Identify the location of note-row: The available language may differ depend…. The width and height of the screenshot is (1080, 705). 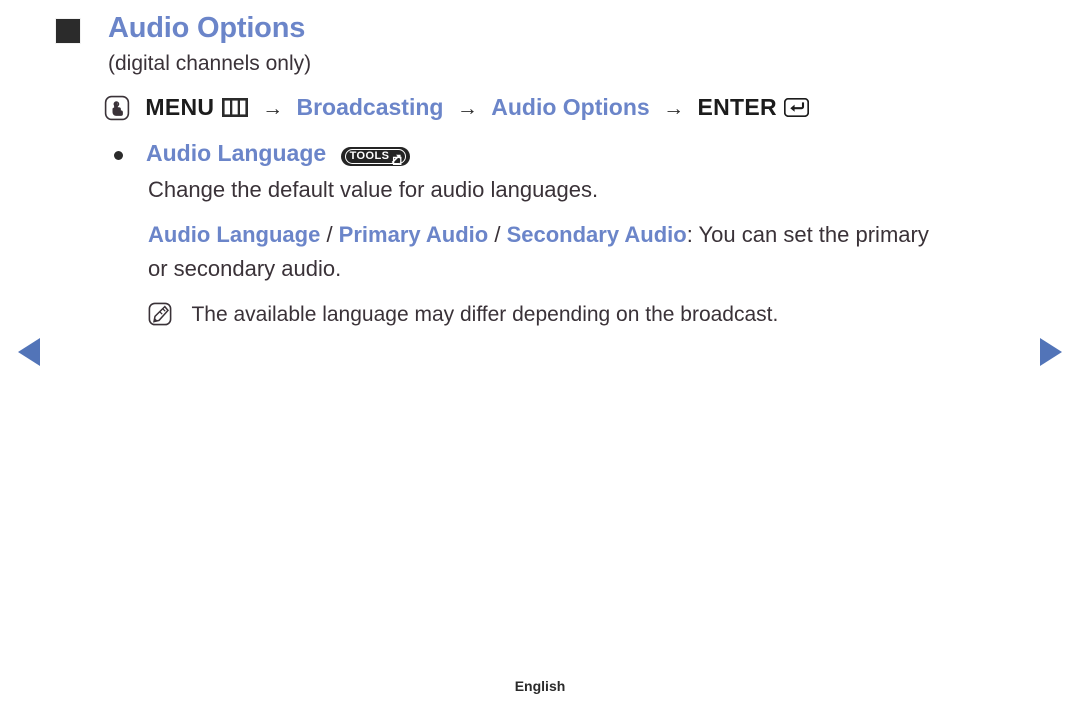
(540, 307).